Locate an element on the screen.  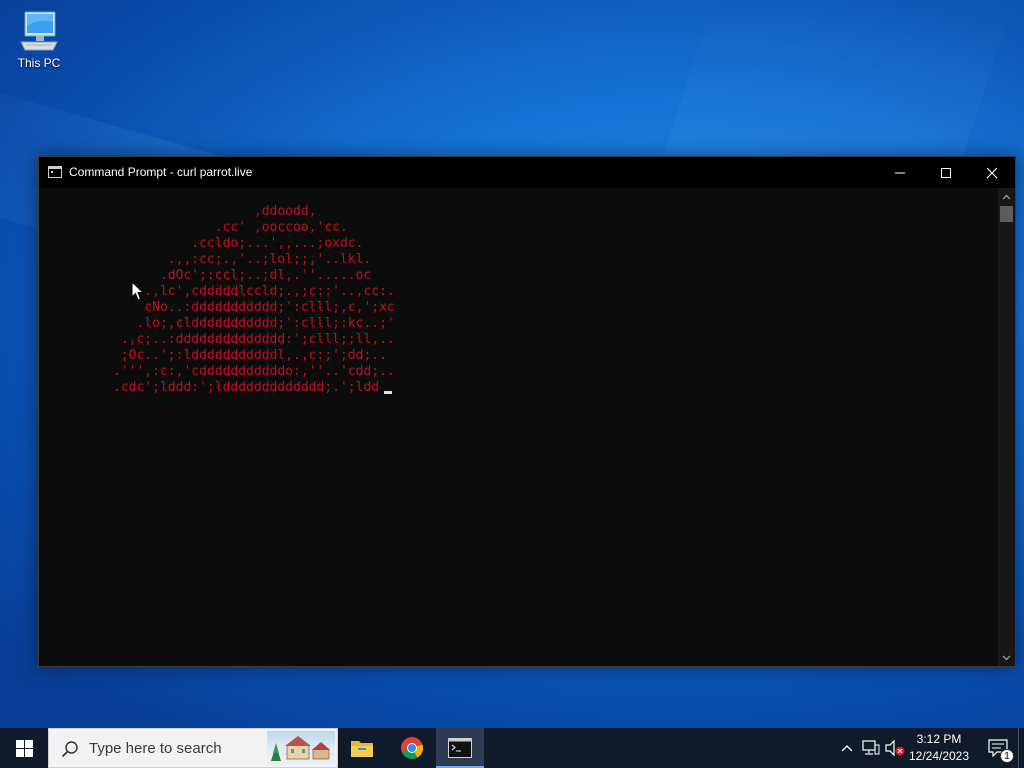
mouse-pointer-icon is located at coordinates (138, 291).